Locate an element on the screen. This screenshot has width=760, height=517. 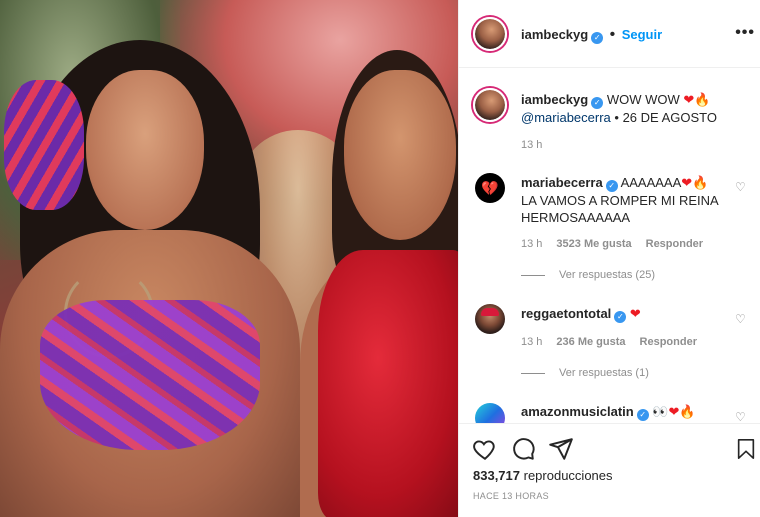
comment: amazonmusiclatin ✓ 👀❤🔥 is located at coordinates (626, 412).